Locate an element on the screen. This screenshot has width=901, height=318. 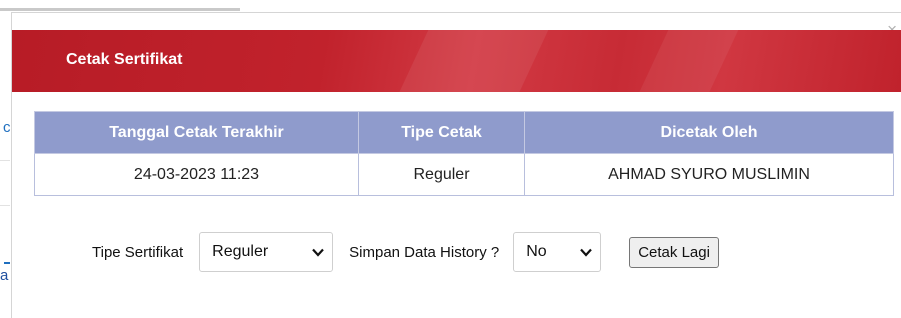
certificate-type-value: Reguler is located at coordinates (240, 251).